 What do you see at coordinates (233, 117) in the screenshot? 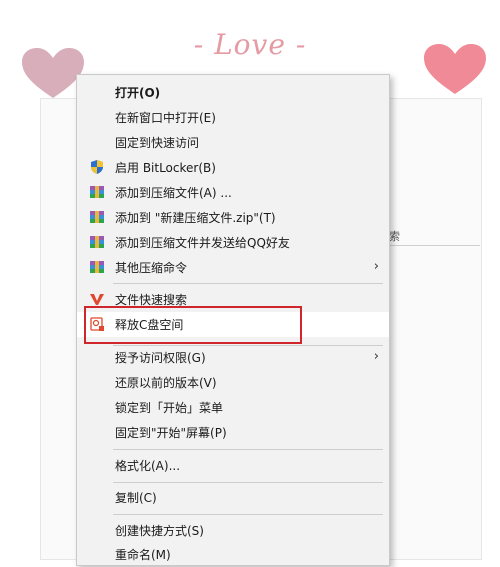
I see `menu-item-open-new-window: 在新窗口中打开(E)` at bounding box center [233, 117].